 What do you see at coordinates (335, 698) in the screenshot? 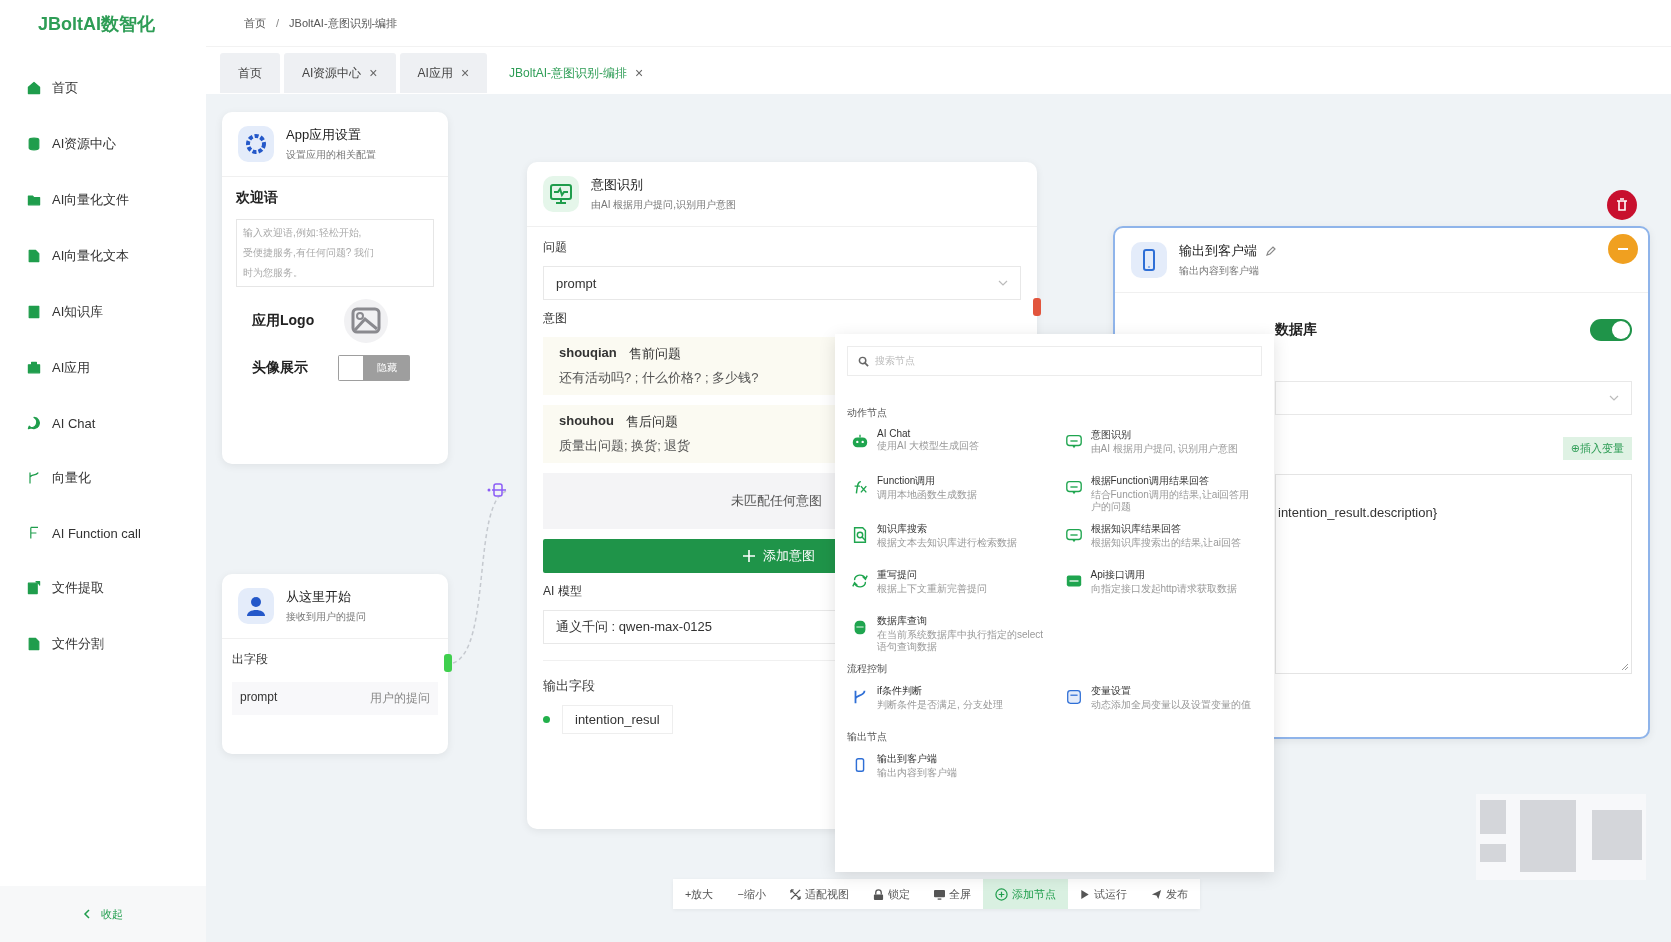
I see `field-row: prompt 用户的提问` at bounding box center [335, 698].